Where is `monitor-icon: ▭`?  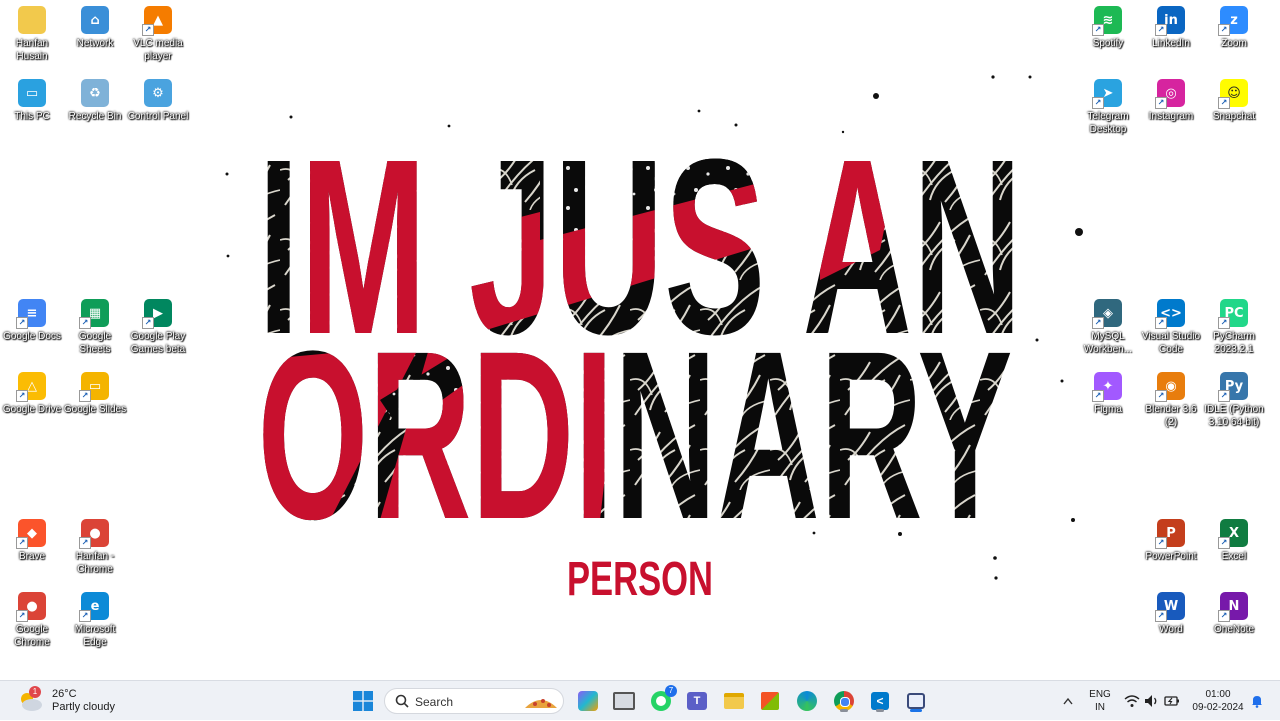
monitor-icon: ▭ is located at coordinates (32, 93).